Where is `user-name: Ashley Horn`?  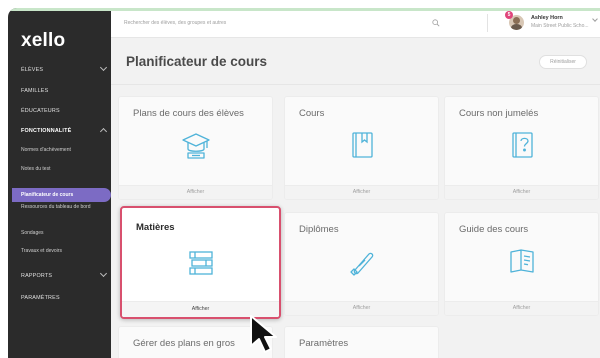 user-name: Ashley Horn is located at coordinates (547, 18).